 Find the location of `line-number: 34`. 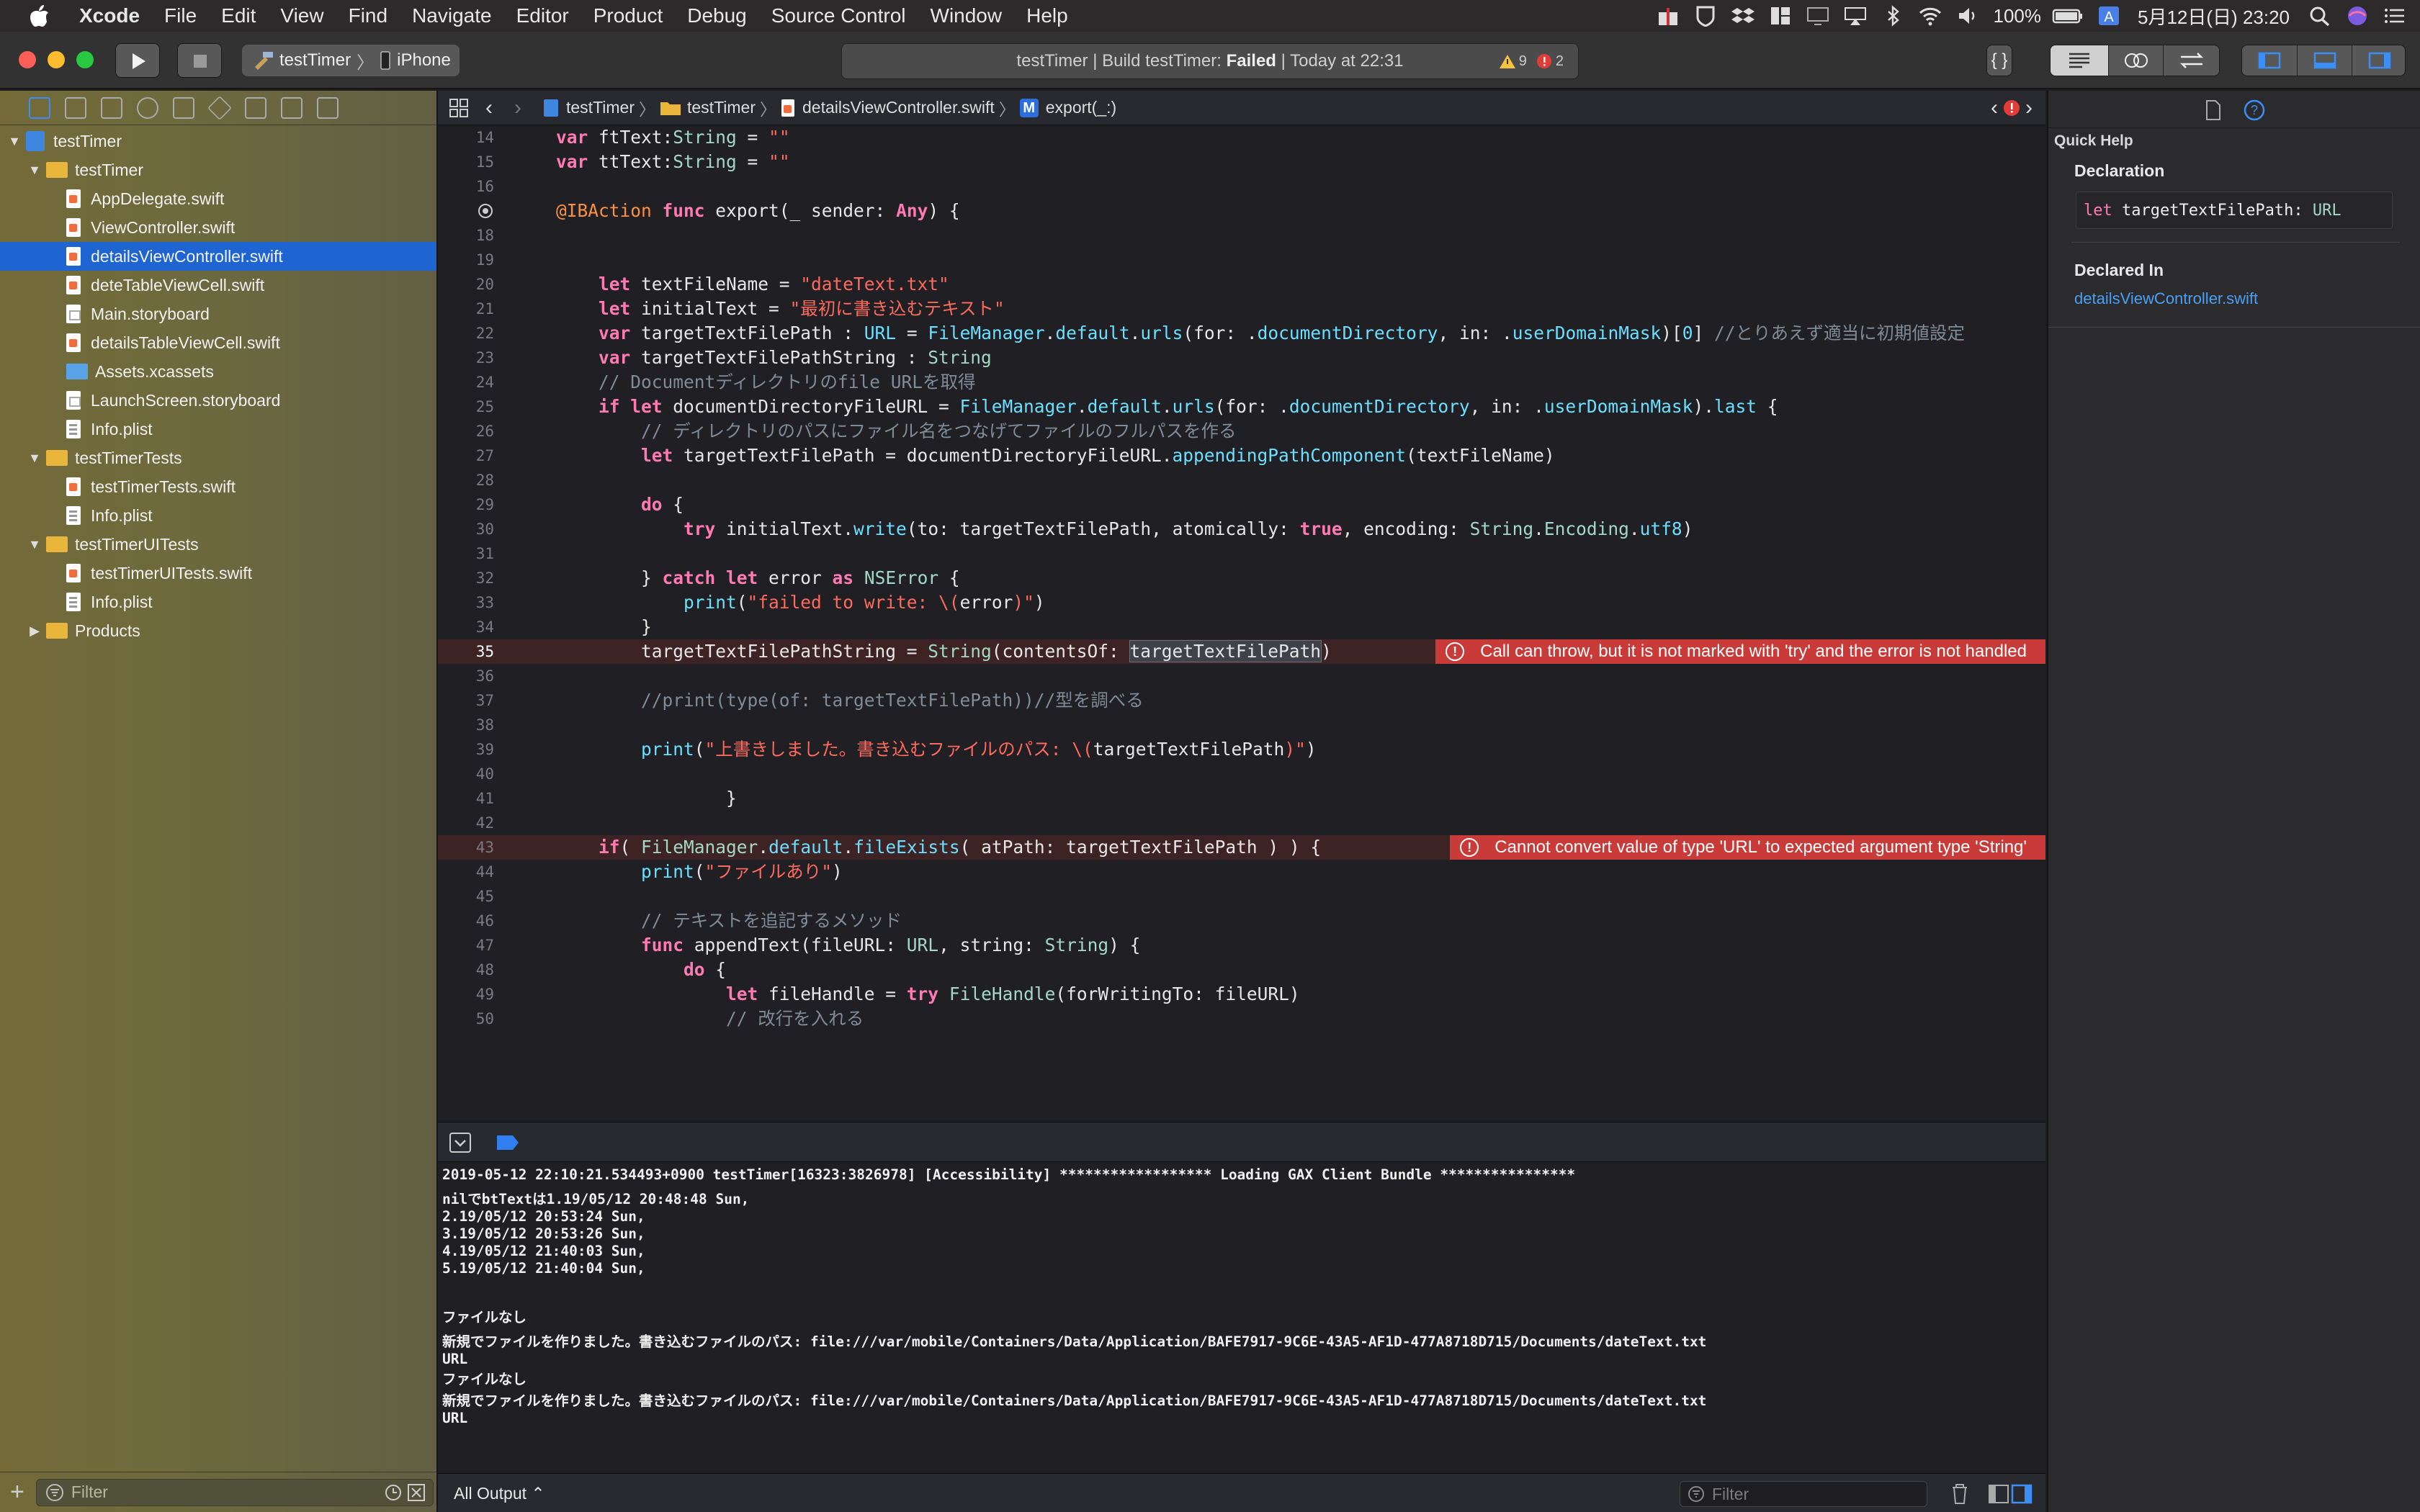

line-number: 34 is located at coordinates (466, 627).